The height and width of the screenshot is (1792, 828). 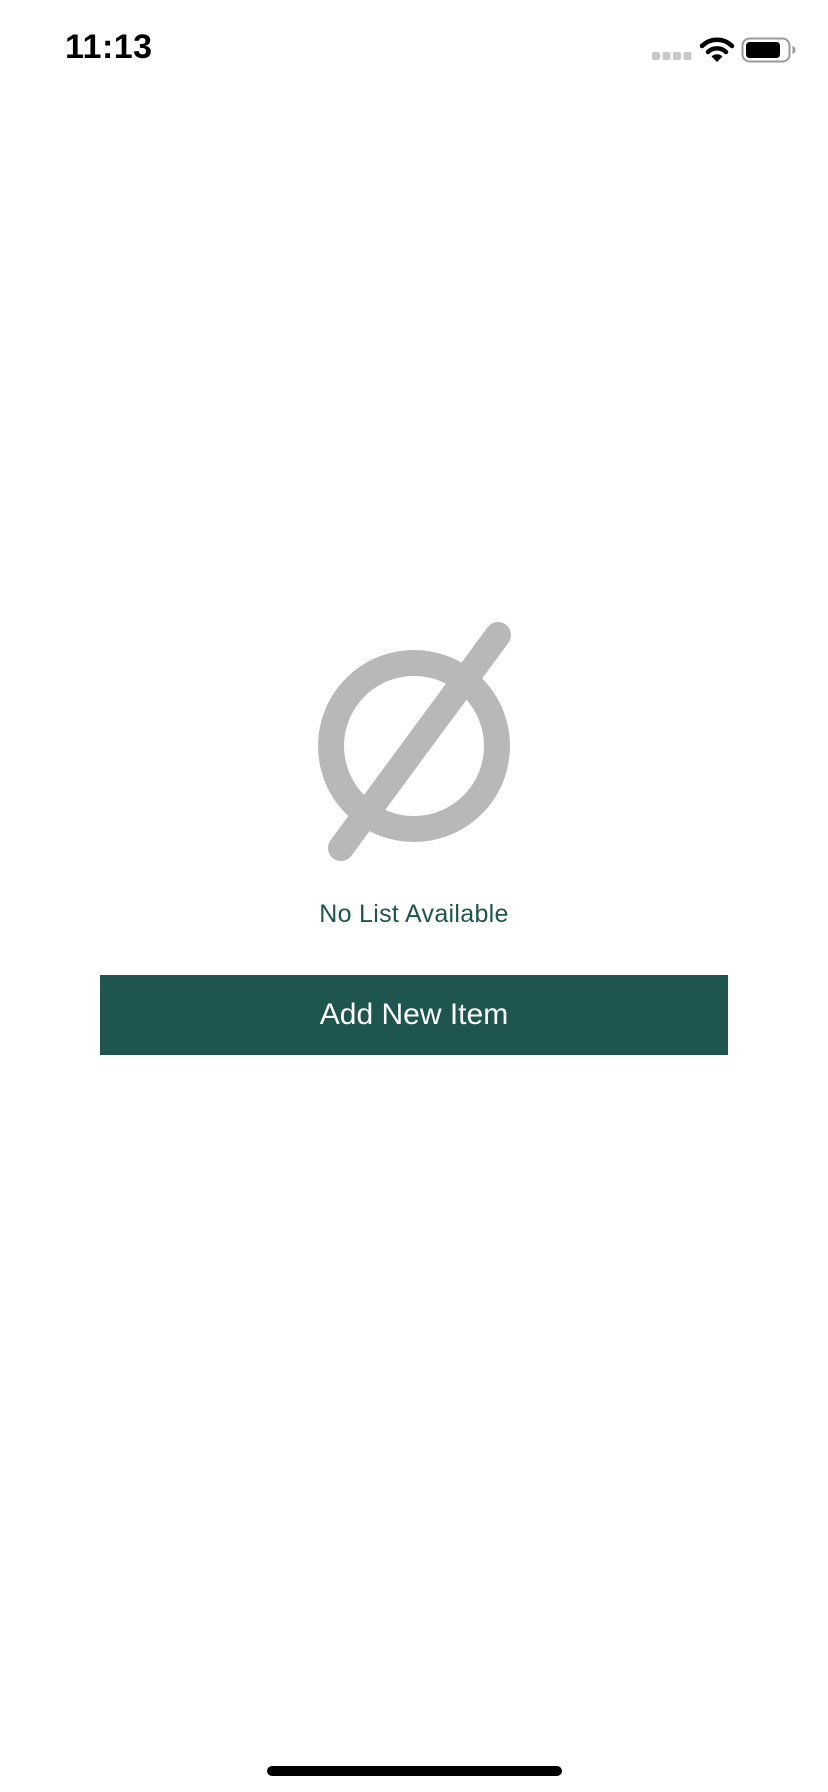 I want to click on empty-set-icon, so click(x=414, y=741).